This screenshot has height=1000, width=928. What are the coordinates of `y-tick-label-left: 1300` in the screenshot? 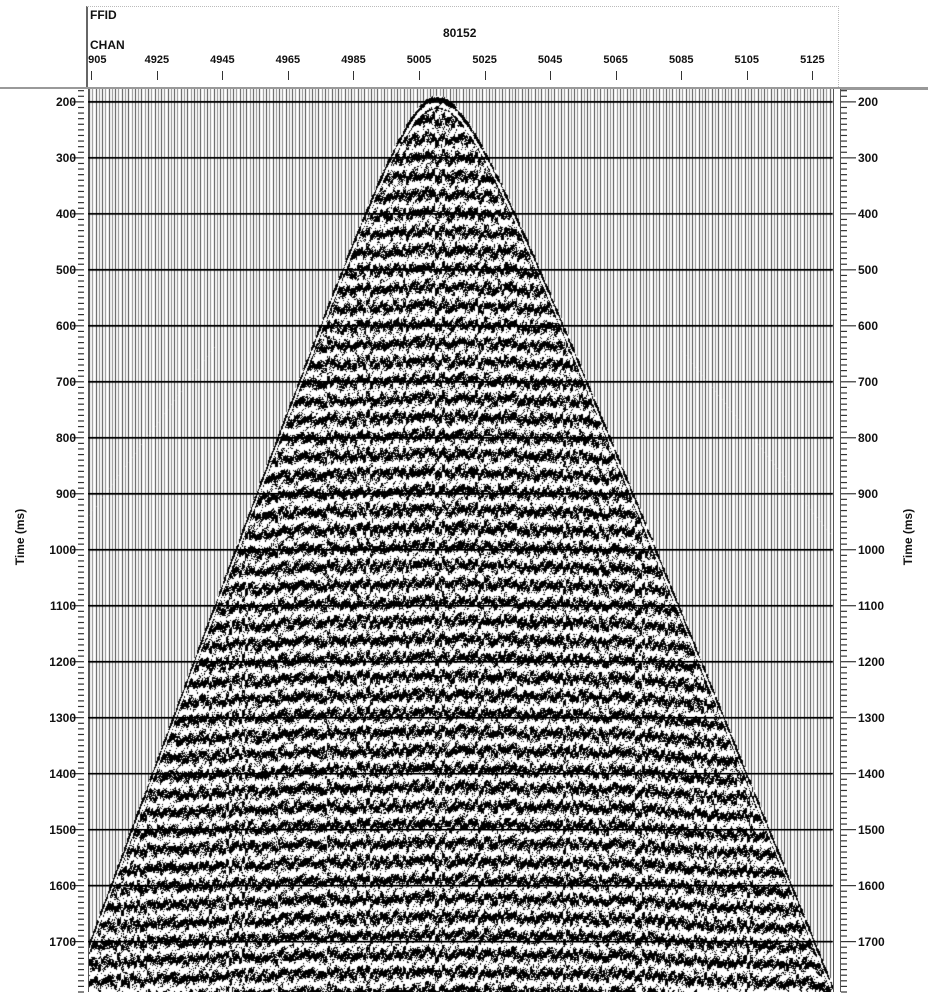 It's located at (62, 717).